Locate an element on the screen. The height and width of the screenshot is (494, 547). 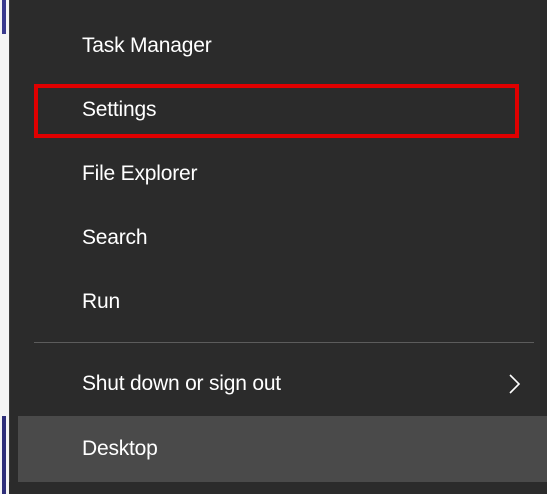
menu-separator is located at coordinates (284, 342).